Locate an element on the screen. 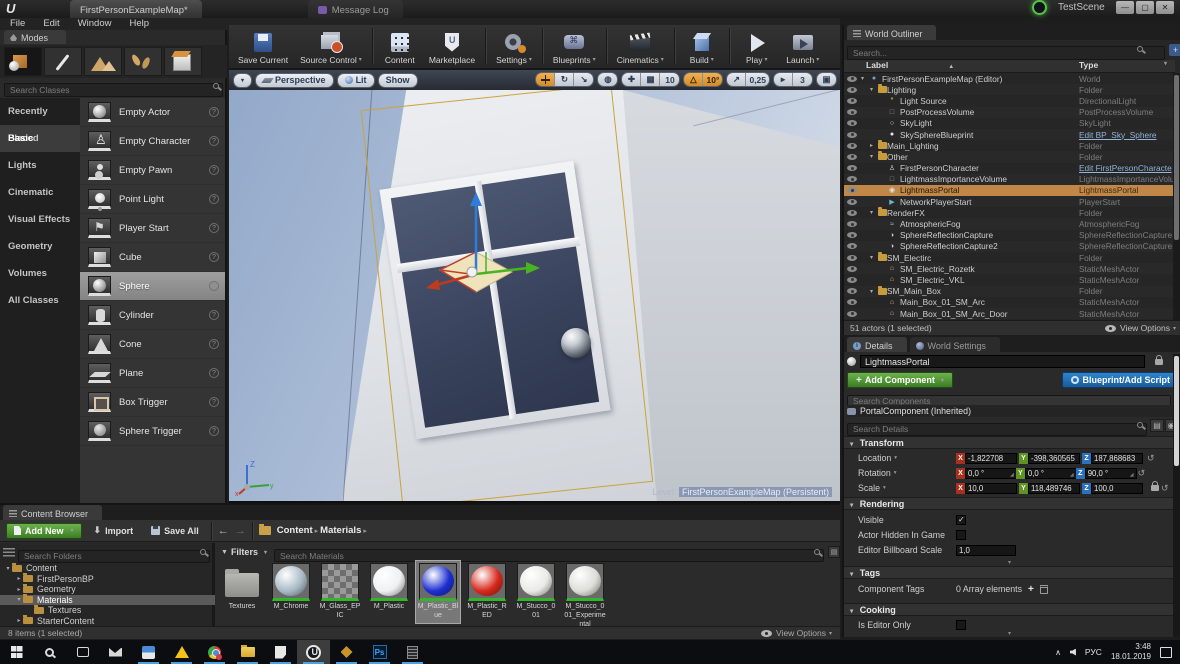 Image resolution: width=1180 pixels, height=664 pixels. taskview-taskbar-icon is located at coordinates (82, 652).